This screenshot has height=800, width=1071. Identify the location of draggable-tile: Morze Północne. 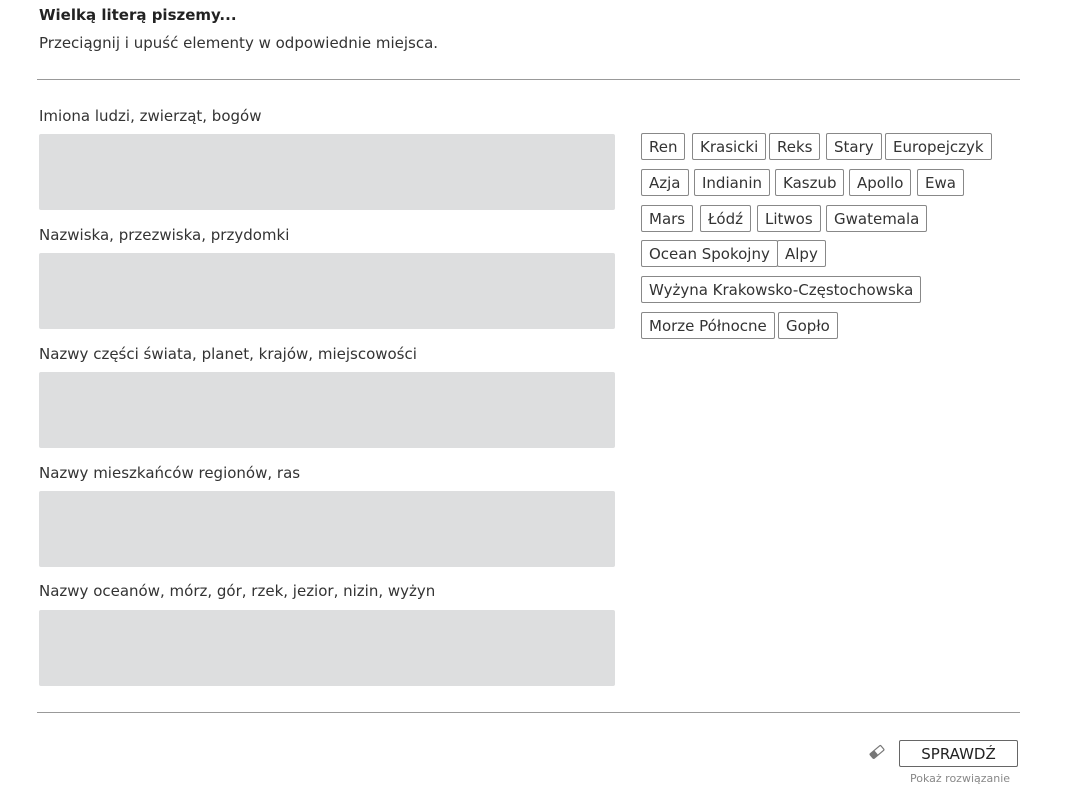
(708, 325).